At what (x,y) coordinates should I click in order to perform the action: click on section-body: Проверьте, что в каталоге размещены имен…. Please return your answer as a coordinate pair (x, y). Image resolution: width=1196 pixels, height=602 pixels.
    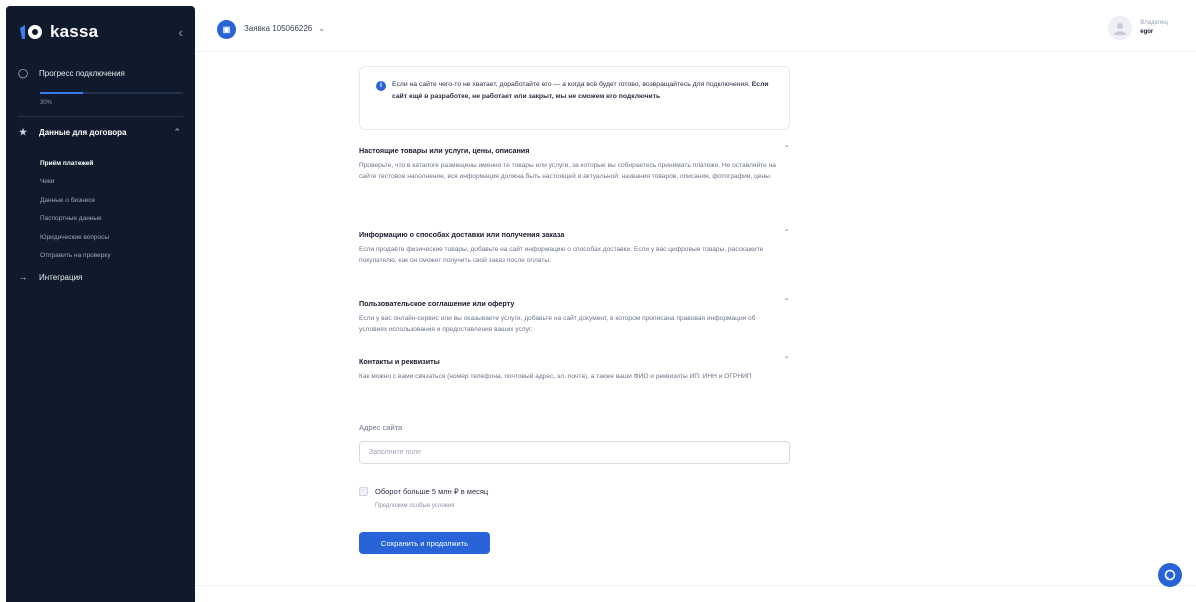
    Looking at the image, I should click on (567, 171).